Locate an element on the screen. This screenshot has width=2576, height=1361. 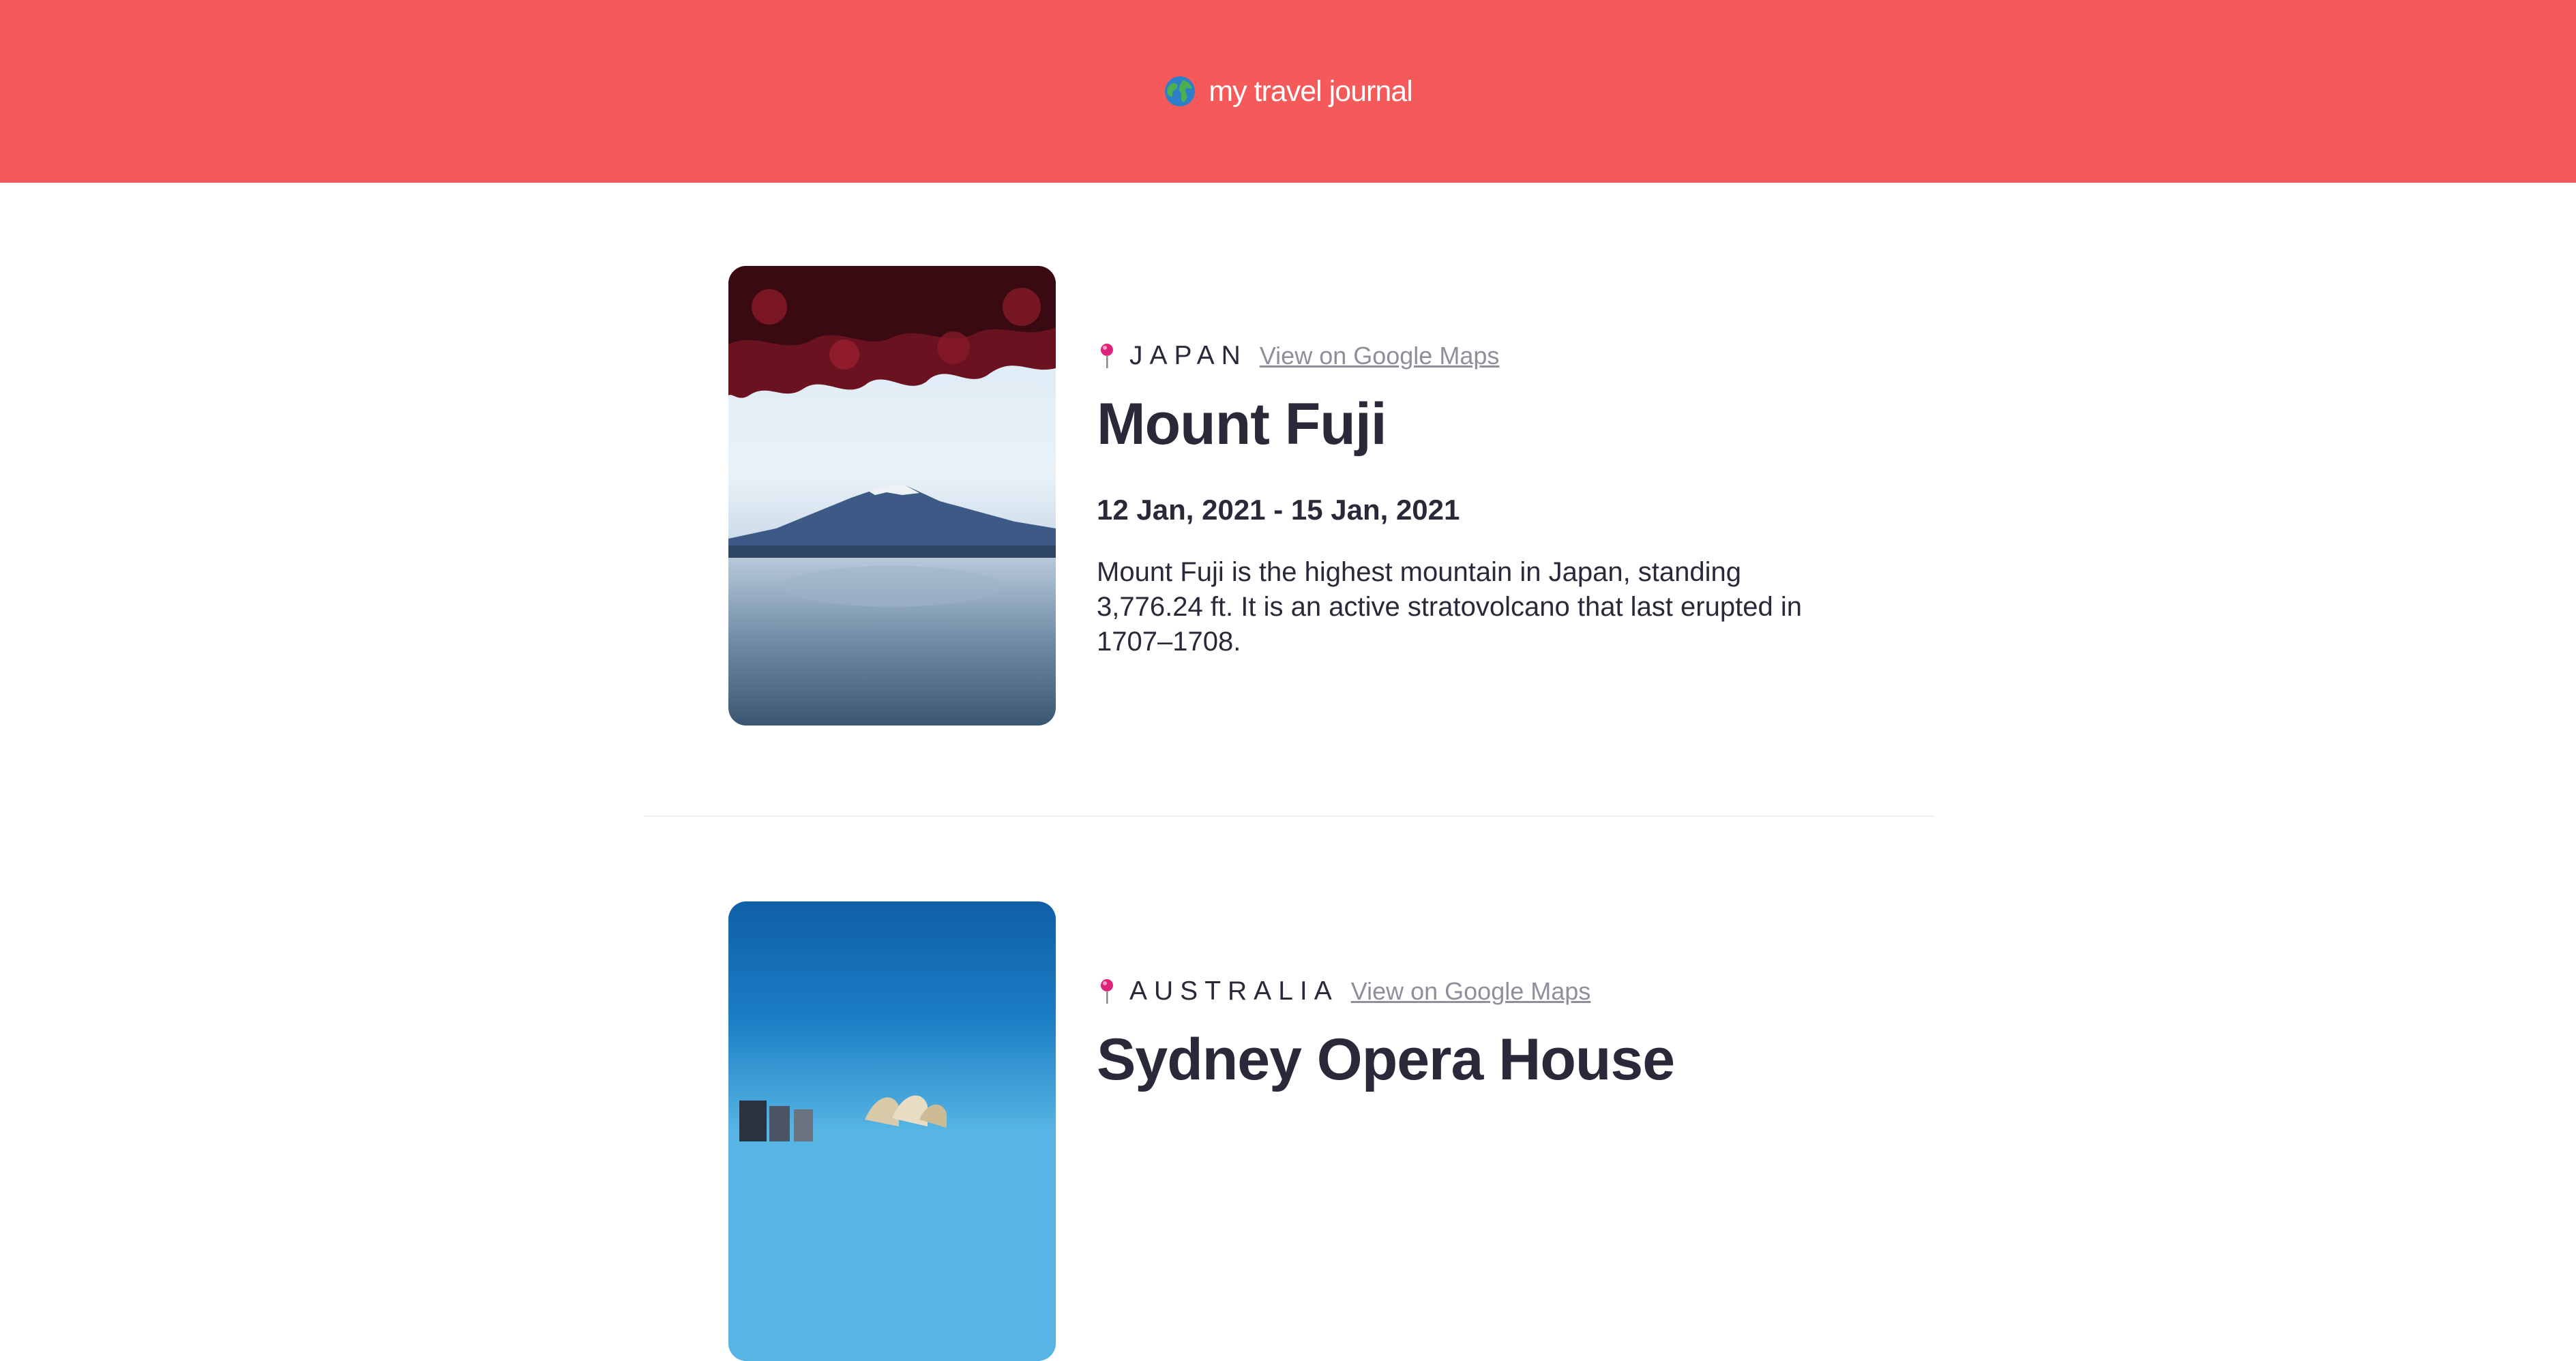
globe-icon is located at coordinates (1180, 91).